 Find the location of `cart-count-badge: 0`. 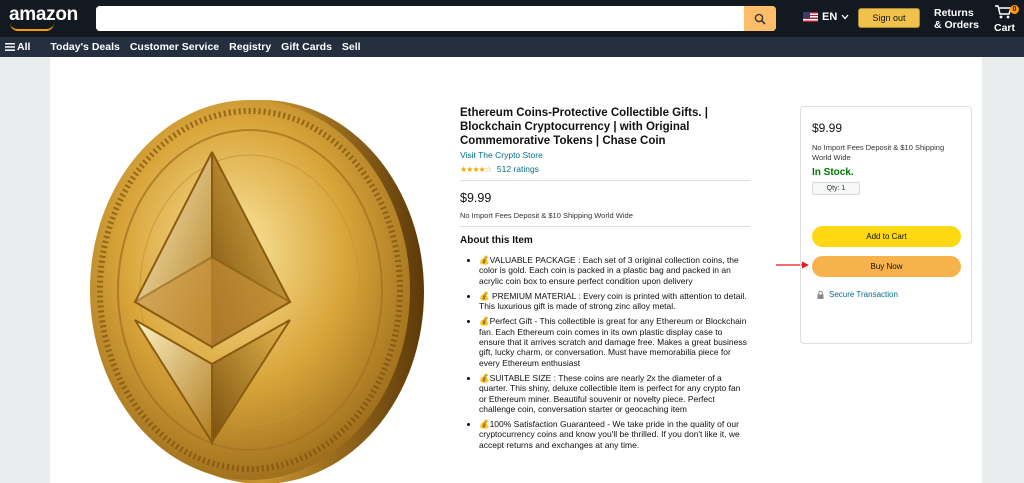

cart-count-badge: 0 is located at coordinates (1014, 9).